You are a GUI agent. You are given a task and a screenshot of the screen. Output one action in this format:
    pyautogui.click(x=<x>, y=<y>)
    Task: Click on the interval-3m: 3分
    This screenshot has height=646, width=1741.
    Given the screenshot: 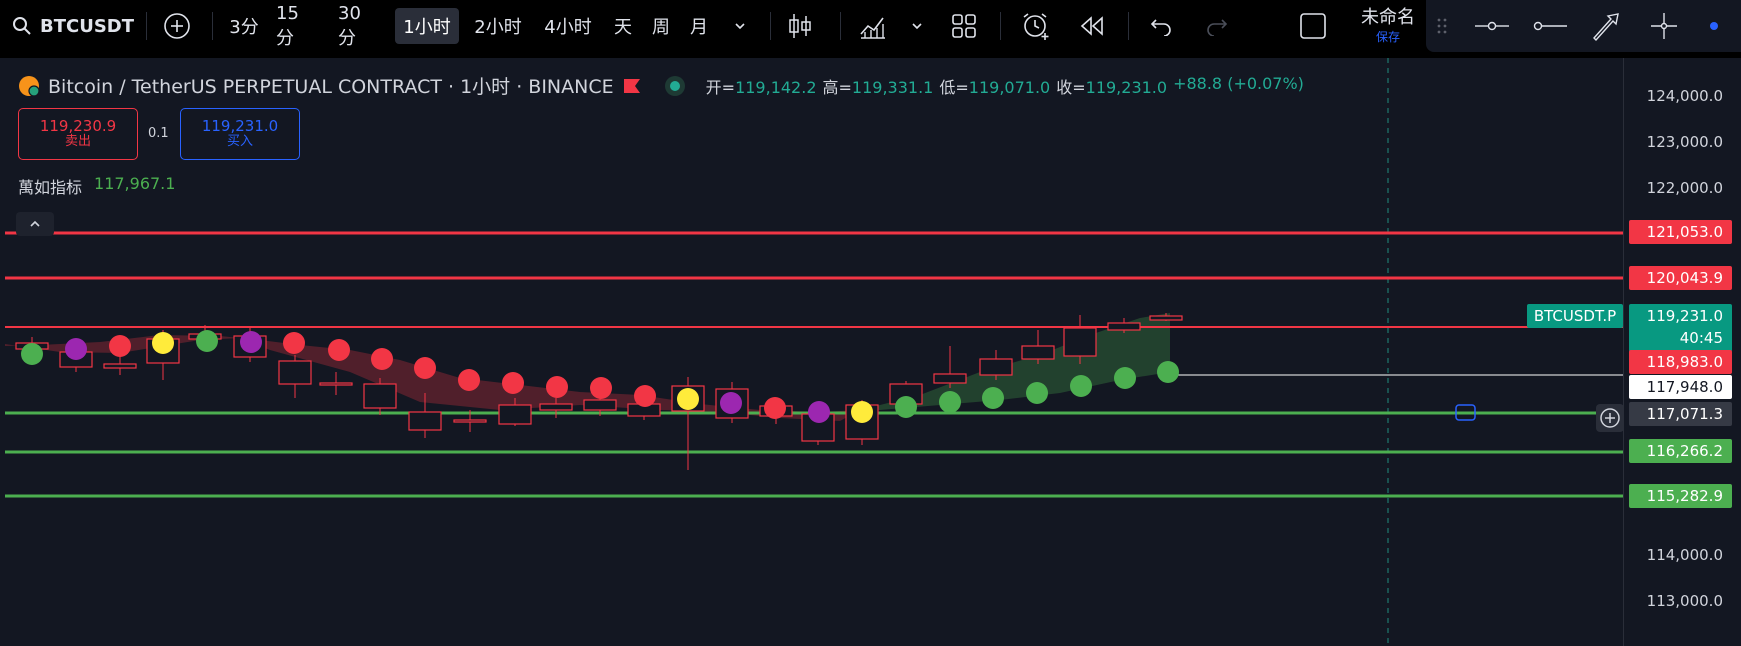 What is the action you would take?
    pyautogui.click(x=244, y=26)
    